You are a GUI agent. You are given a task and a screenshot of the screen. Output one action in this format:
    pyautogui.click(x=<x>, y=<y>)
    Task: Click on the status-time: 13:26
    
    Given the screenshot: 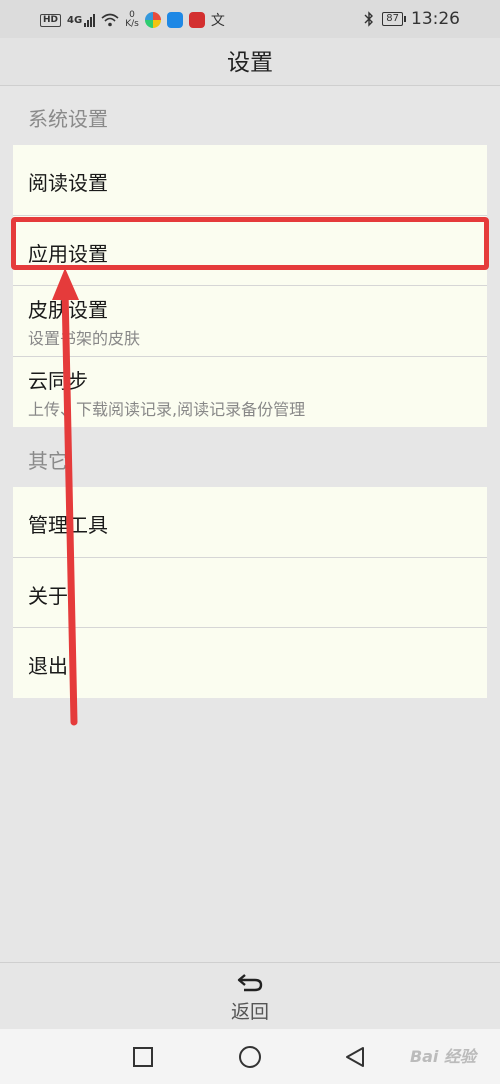 What is the action you would take?
    pyautogui.click(x=435, y=19)
    